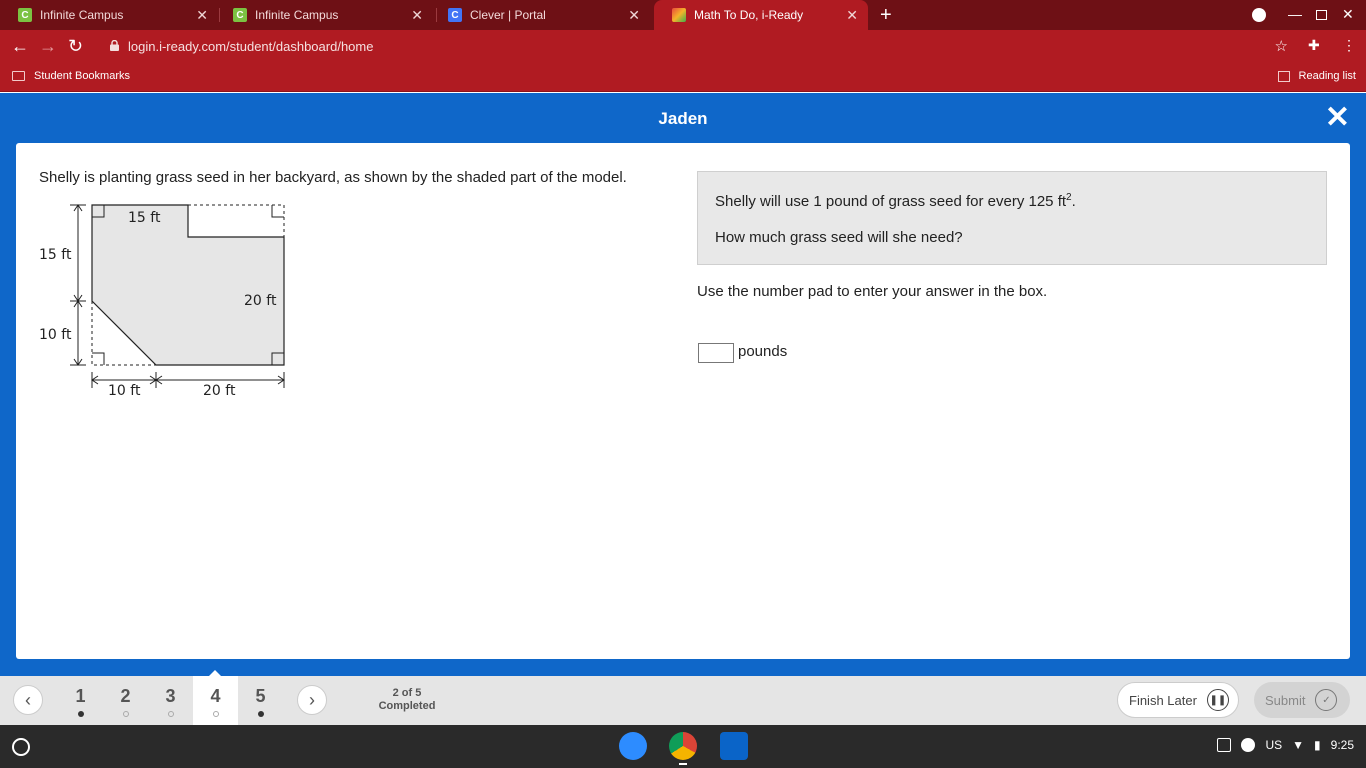  What do you see at coordinates (1298, 745) in the screenshot?
I see `wifi-icon: ▼` at bounding box center [1298, 745].